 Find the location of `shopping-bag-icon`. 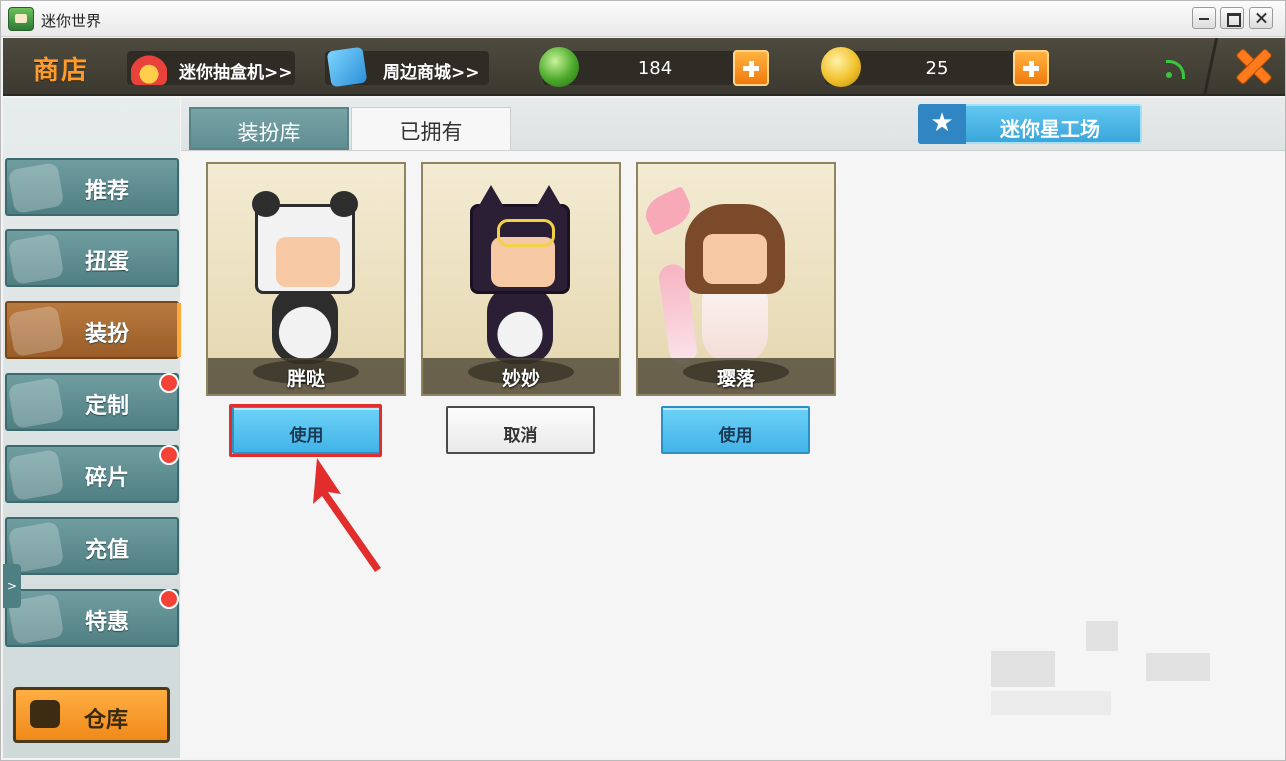

shopping-bag-icon is located at coordinates (347, 67).